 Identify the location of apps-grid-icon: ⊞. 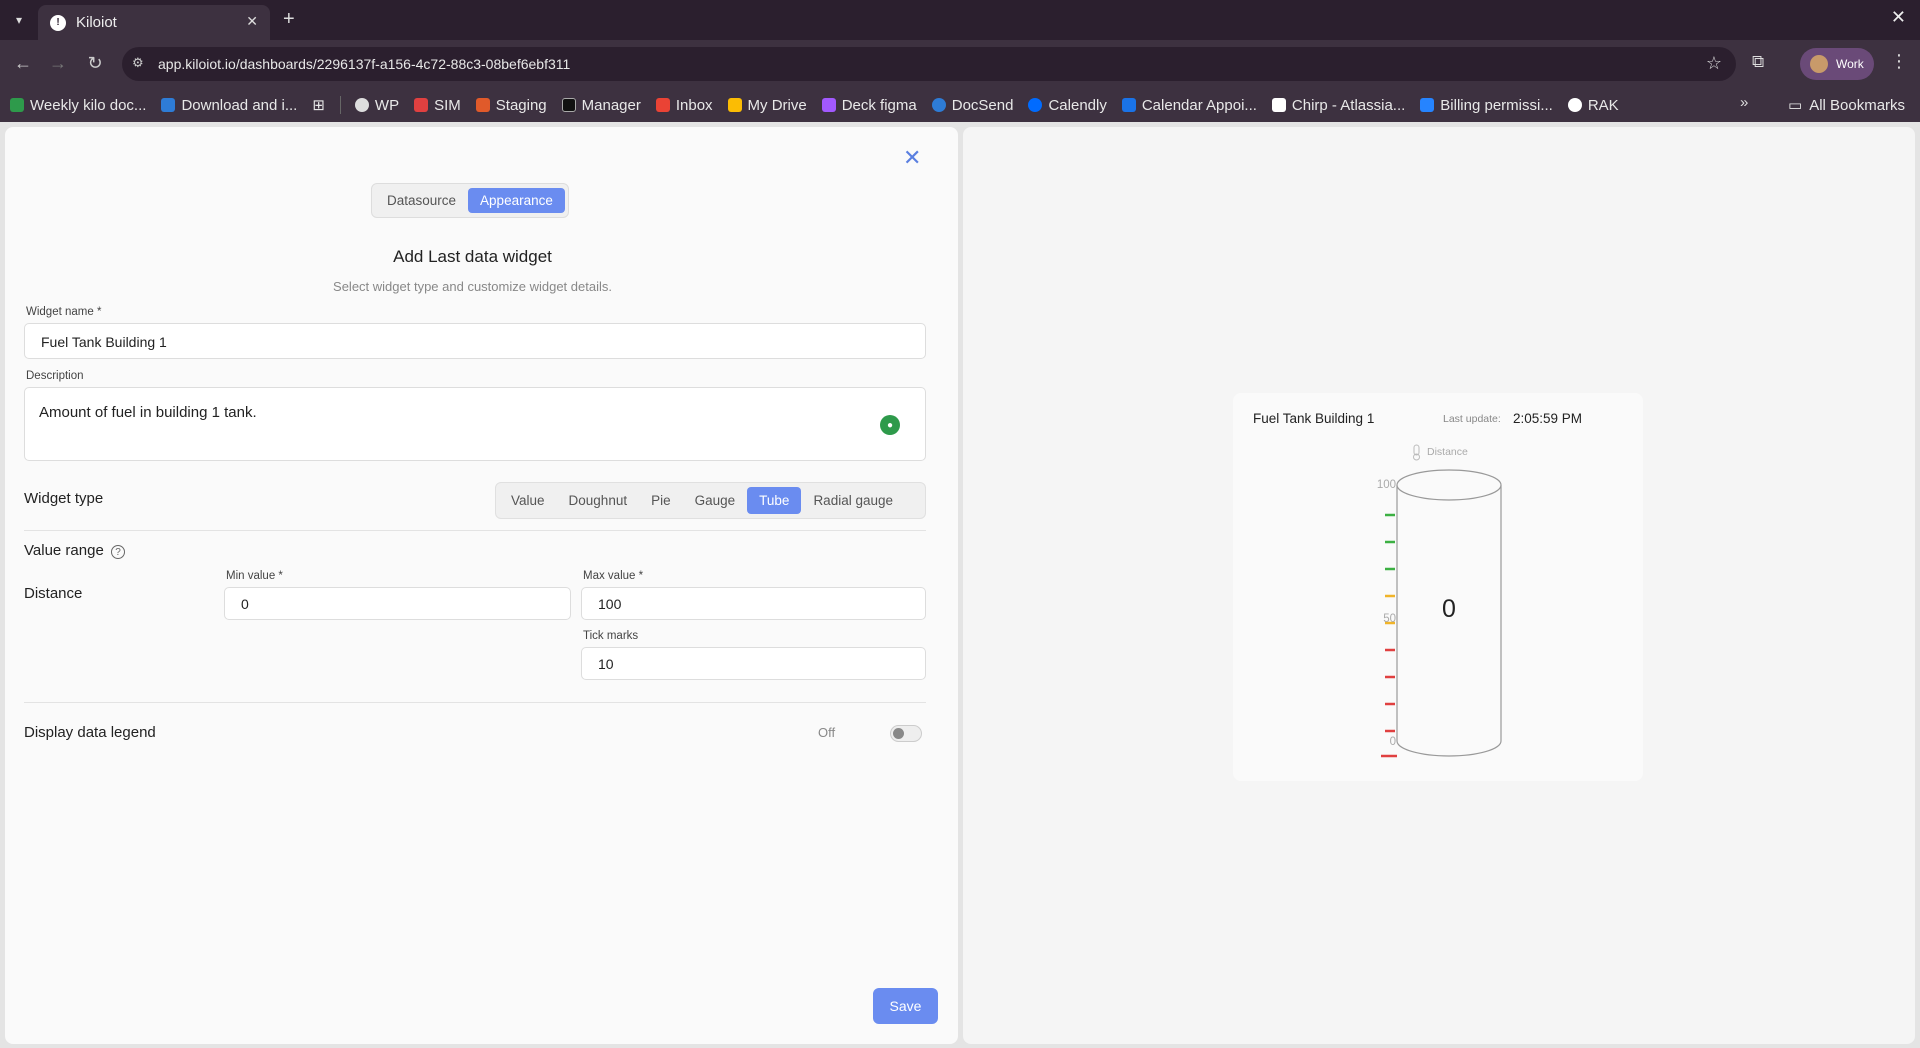
(318, 105).